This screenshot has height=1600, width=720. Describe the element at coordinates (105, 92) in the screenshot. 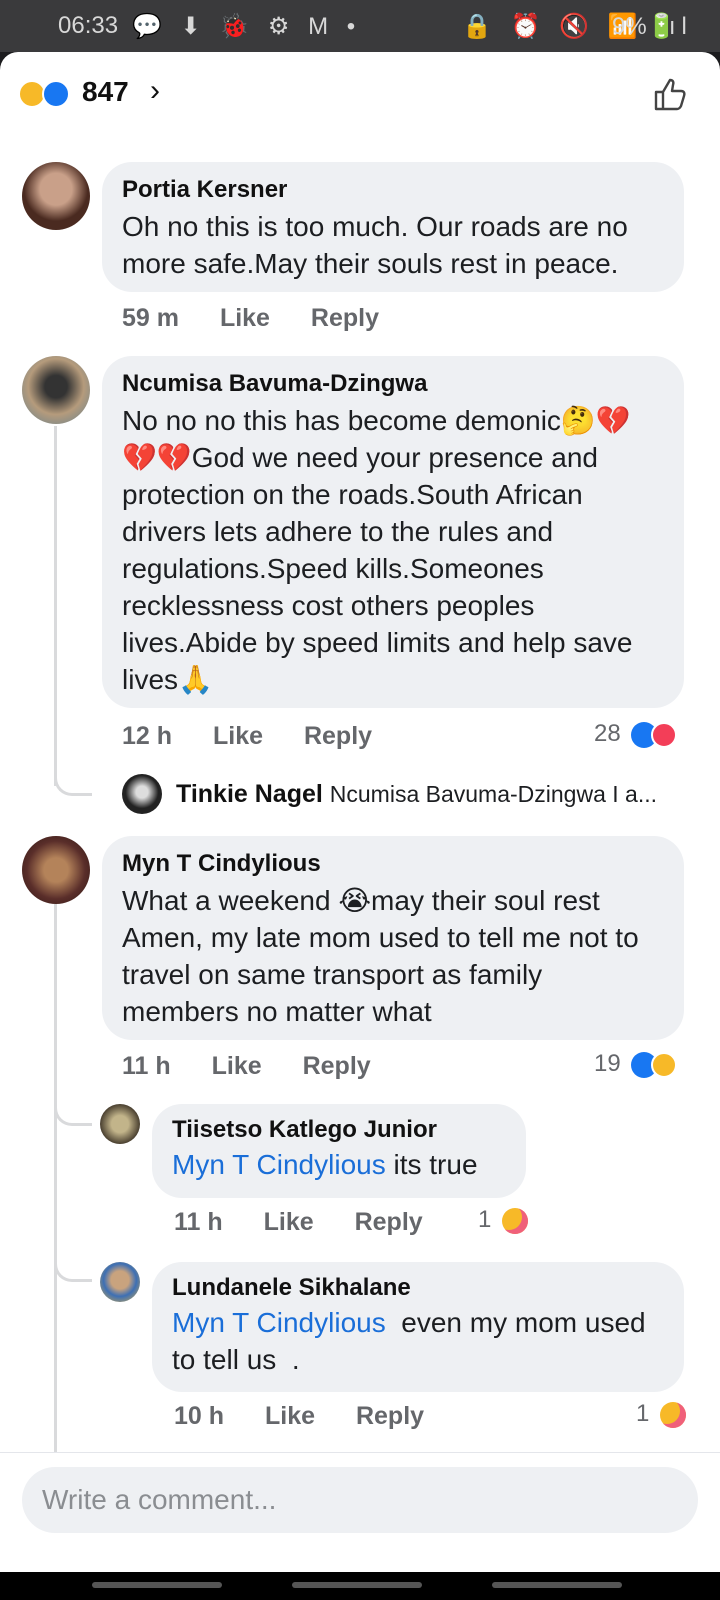

I see `reaction-count: 847` at that location.